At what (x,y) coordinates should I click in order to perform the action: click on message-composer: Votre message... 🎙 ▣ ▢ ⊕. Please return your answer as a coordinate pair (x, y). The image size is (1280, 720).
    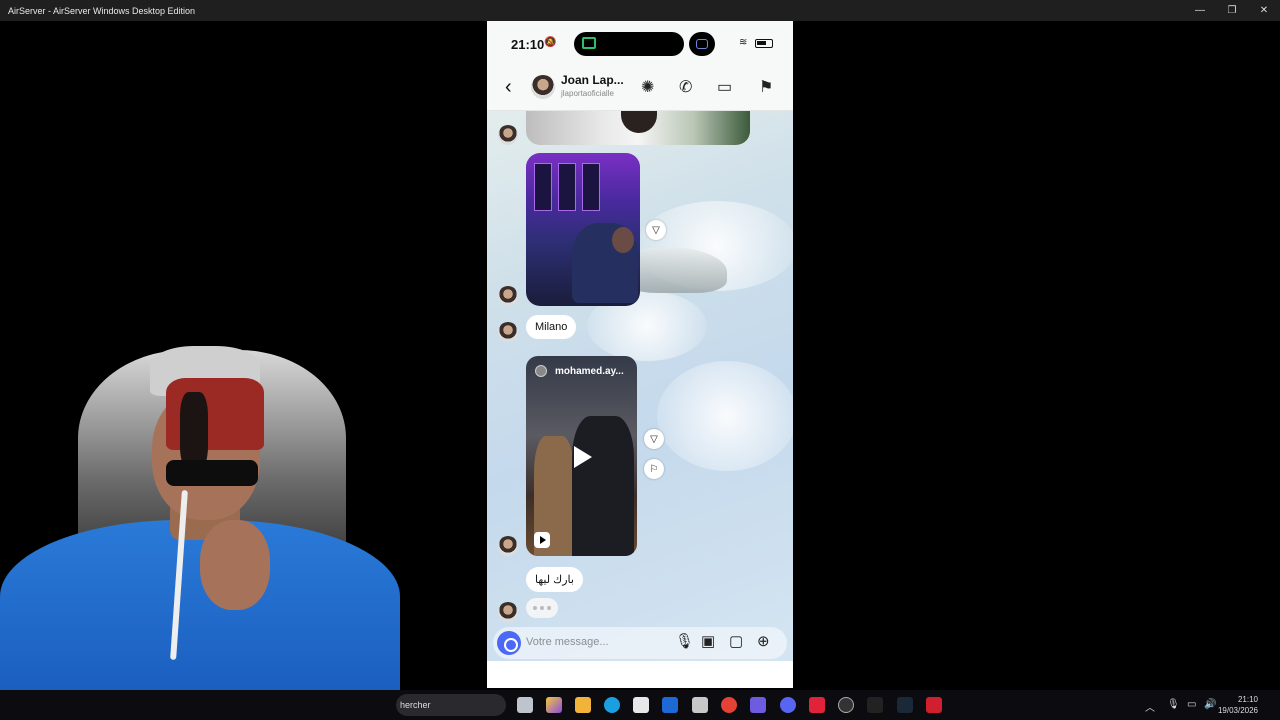
    Looking at the image, I should click on (640, 643).